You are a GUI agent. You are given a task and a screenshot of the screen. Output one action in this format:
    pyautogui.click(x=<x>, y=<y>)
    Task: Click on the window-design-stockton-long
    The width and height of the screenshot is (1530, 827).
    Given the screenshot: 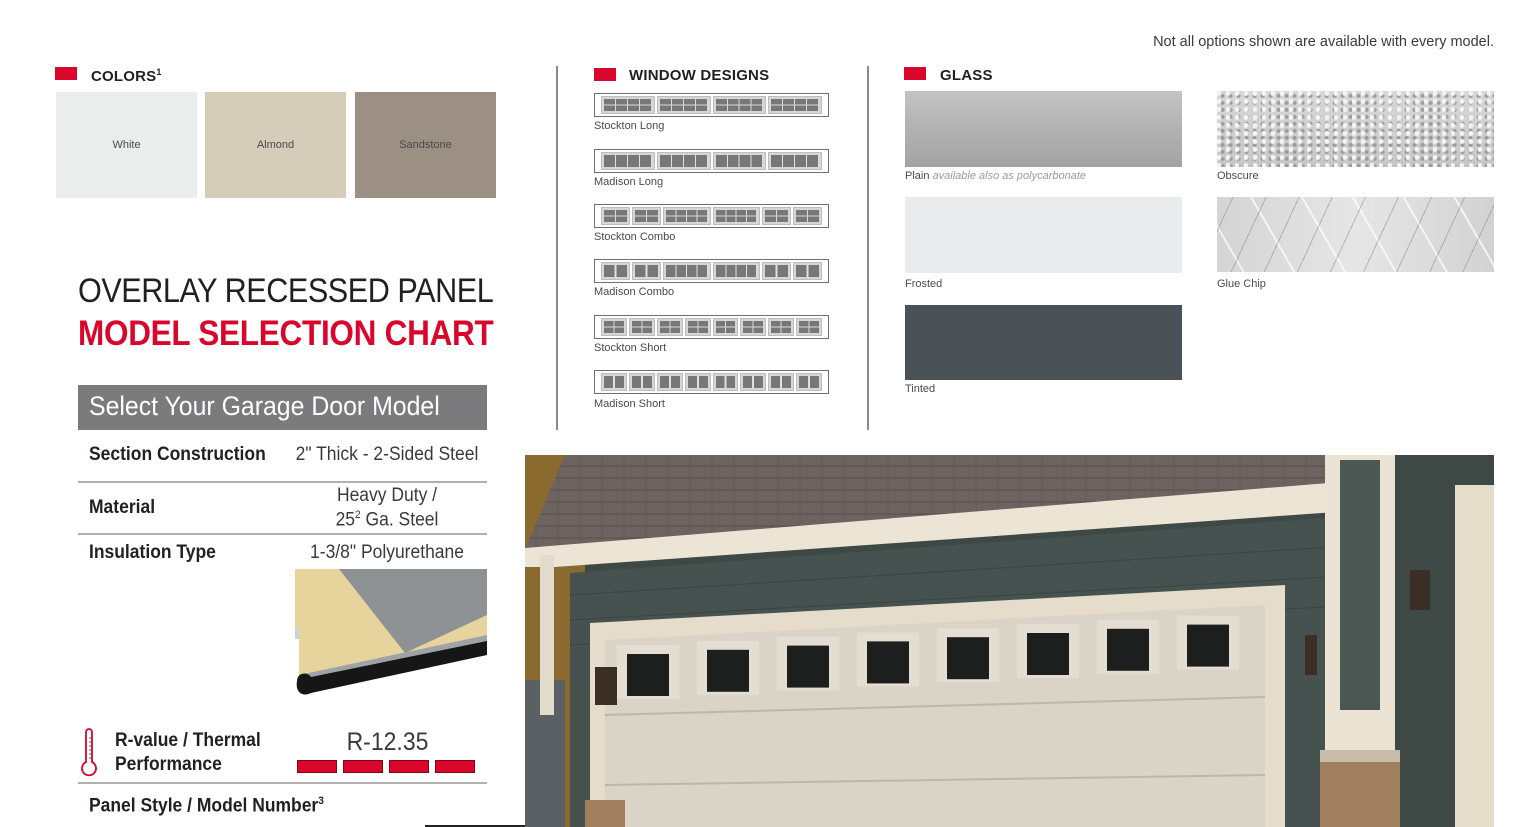 What is the action you would take?
    pyautogui.click(x=711, y=105)
    